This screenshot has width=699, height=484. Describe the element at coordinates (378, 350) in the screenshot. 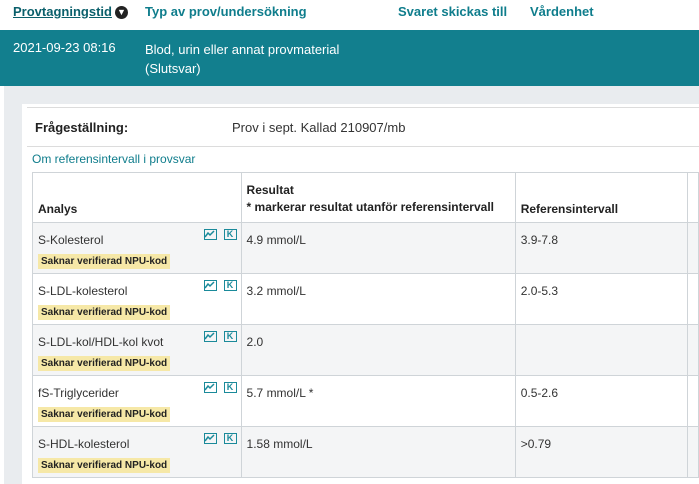

I see `result-cell: 2.0` at that location.